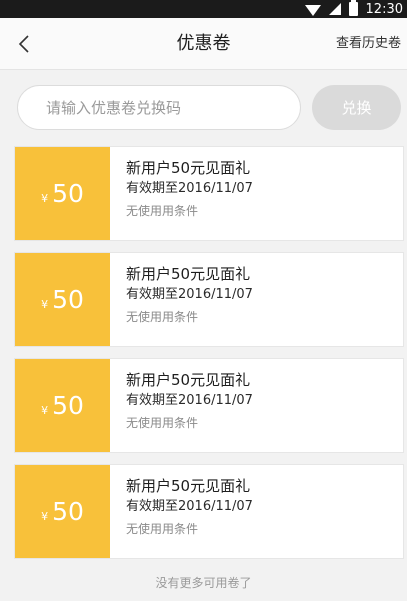 This screenshot has width=407, height=601. I want to click on chevron-left-icon, so click(24, 44).